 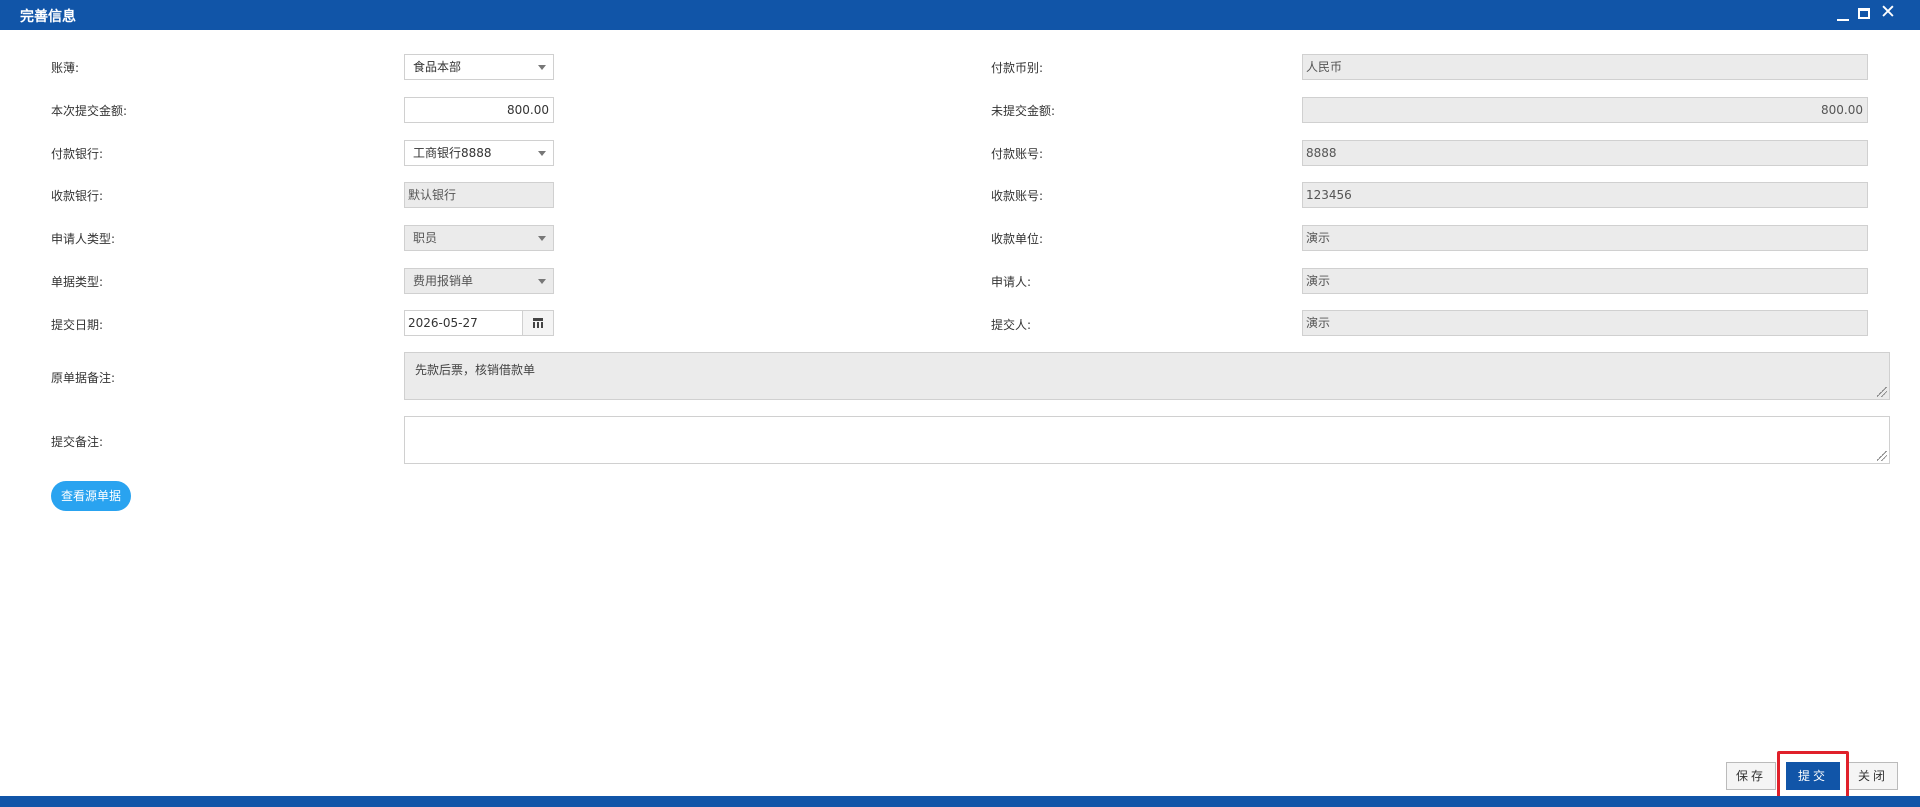 I want to click on view-source-document-button: 查看源单据, so click(x=91, y=496).